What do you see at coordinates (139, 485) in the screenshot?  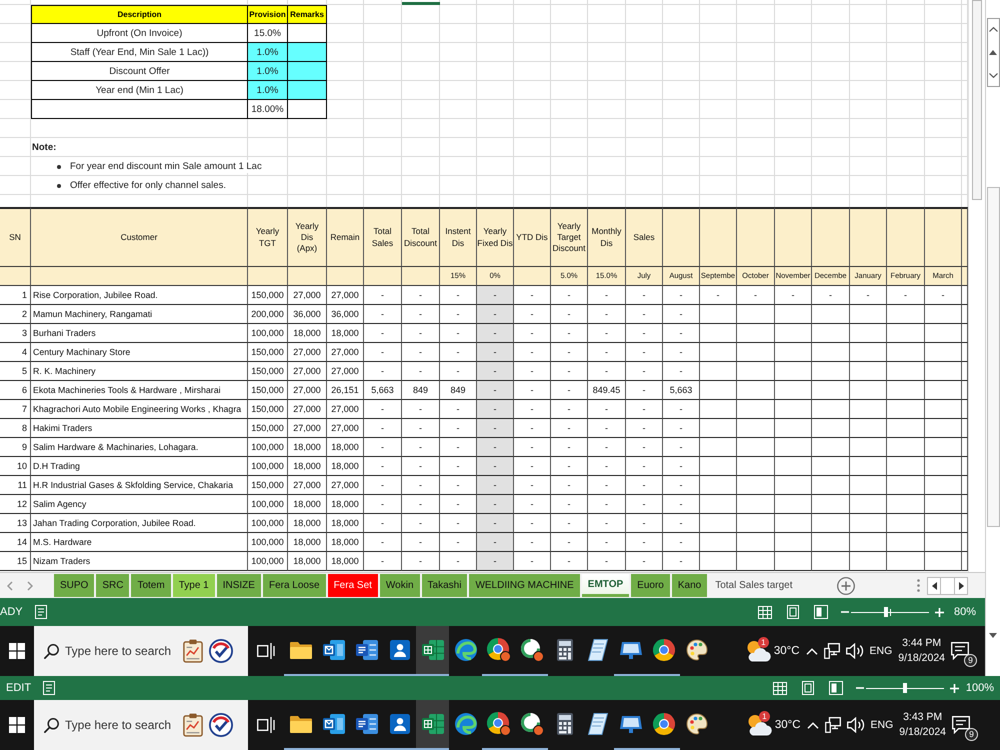 I see `table-cell: H.R Industrial Gases & Skfolding Service, Chakaria` at bounding box center [139, 485].